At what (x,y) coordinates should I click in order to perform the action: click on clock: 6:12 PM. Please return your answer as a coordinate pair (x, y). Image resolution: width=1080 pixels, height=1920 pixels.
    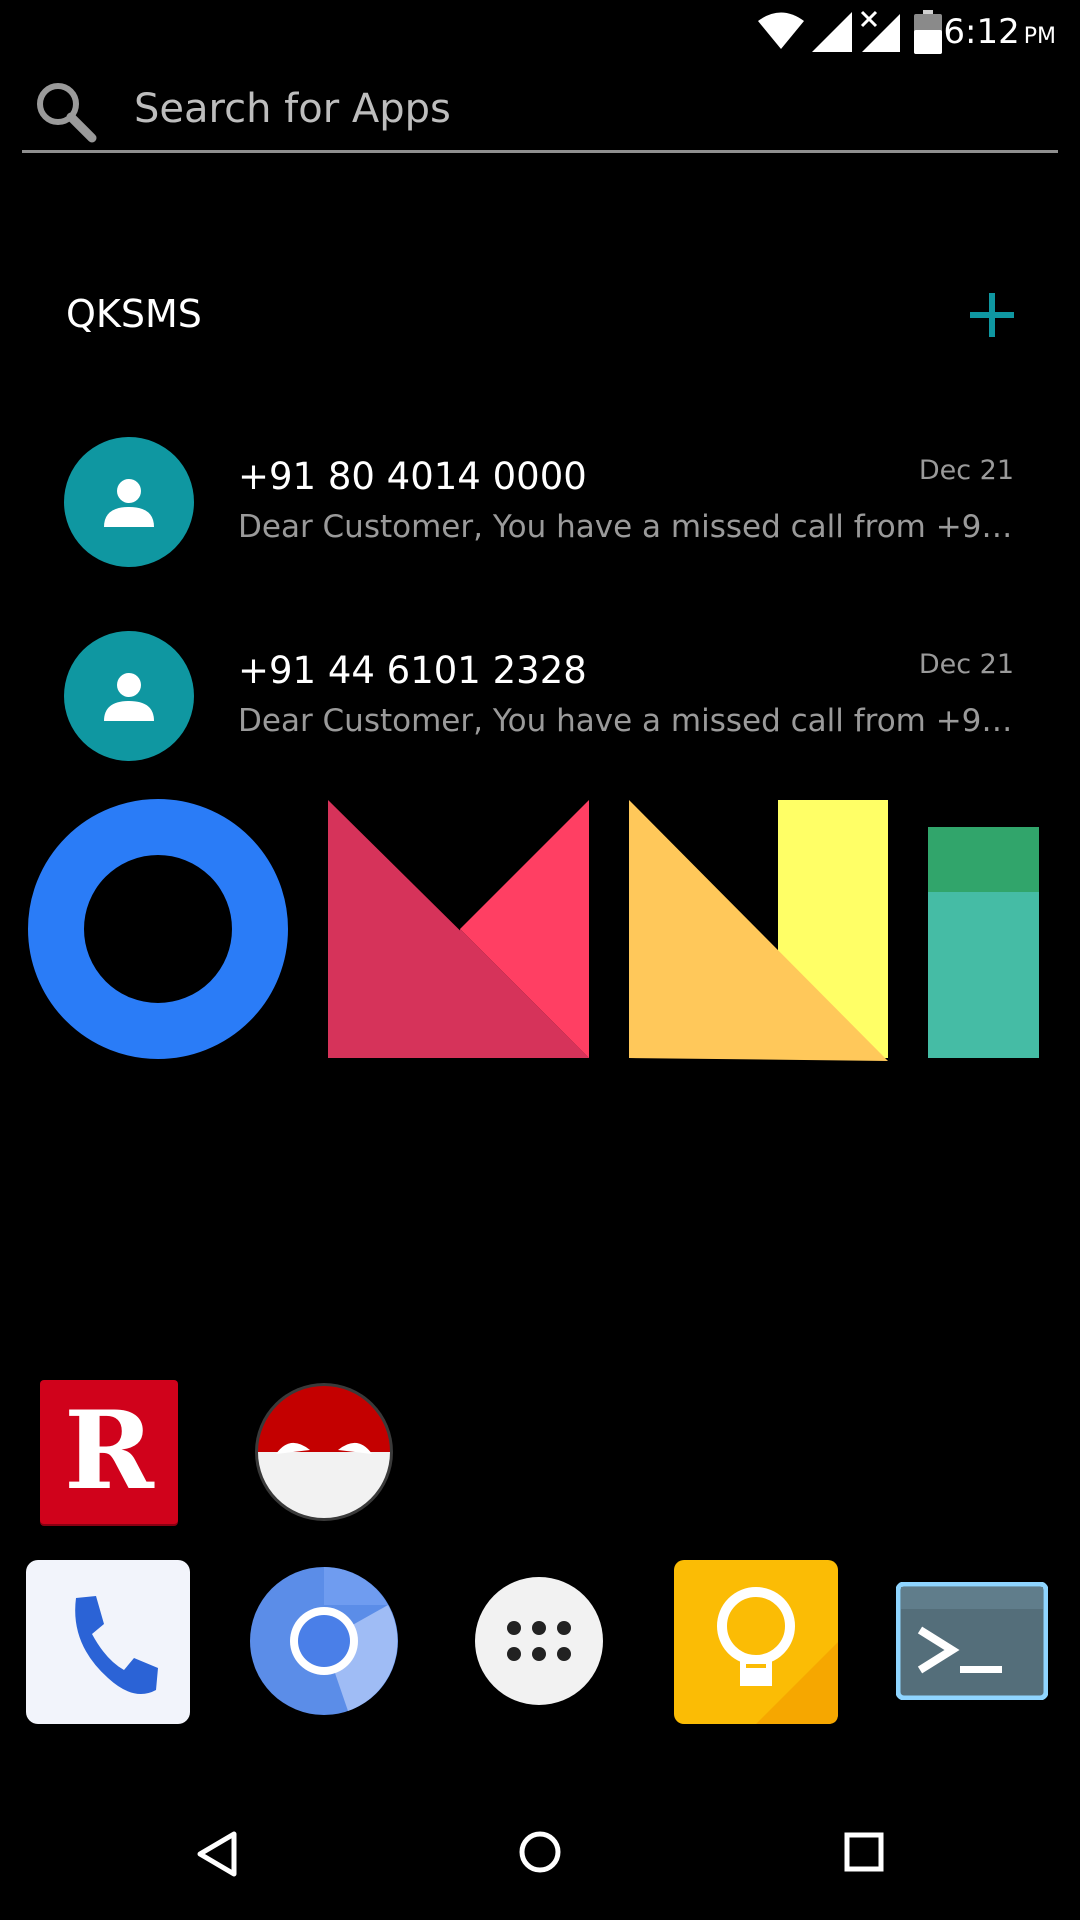
    Looking at the image, I should click on (999, 32).